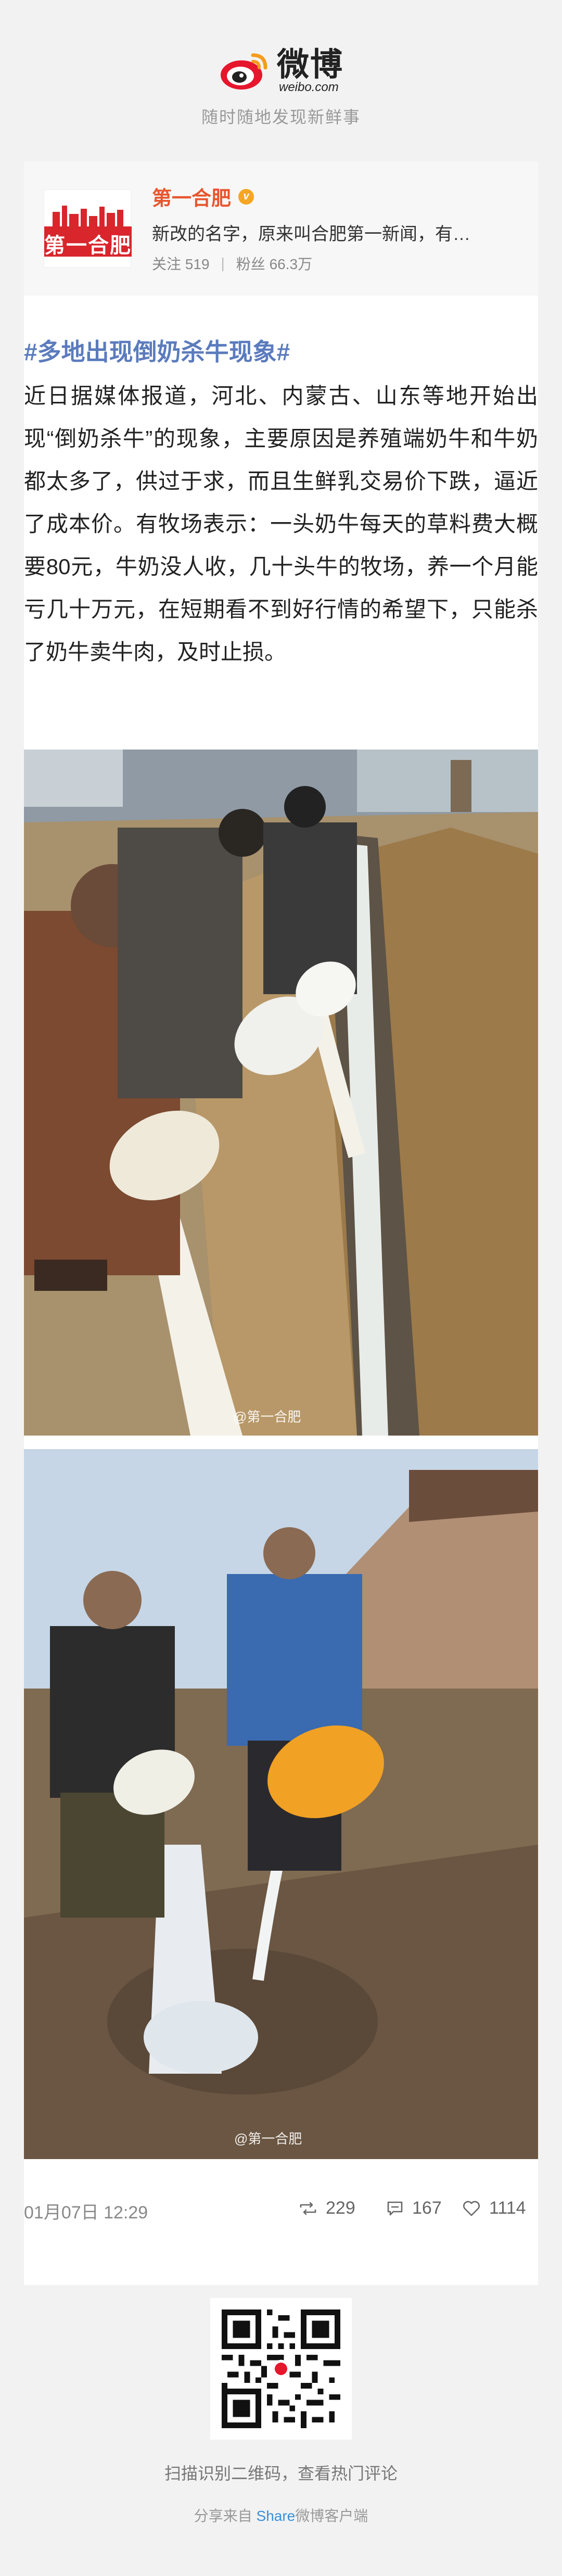 The image size is (562, 2576). I want to click on slogan: 随时随地发现新鲜事, so click(281, 117).